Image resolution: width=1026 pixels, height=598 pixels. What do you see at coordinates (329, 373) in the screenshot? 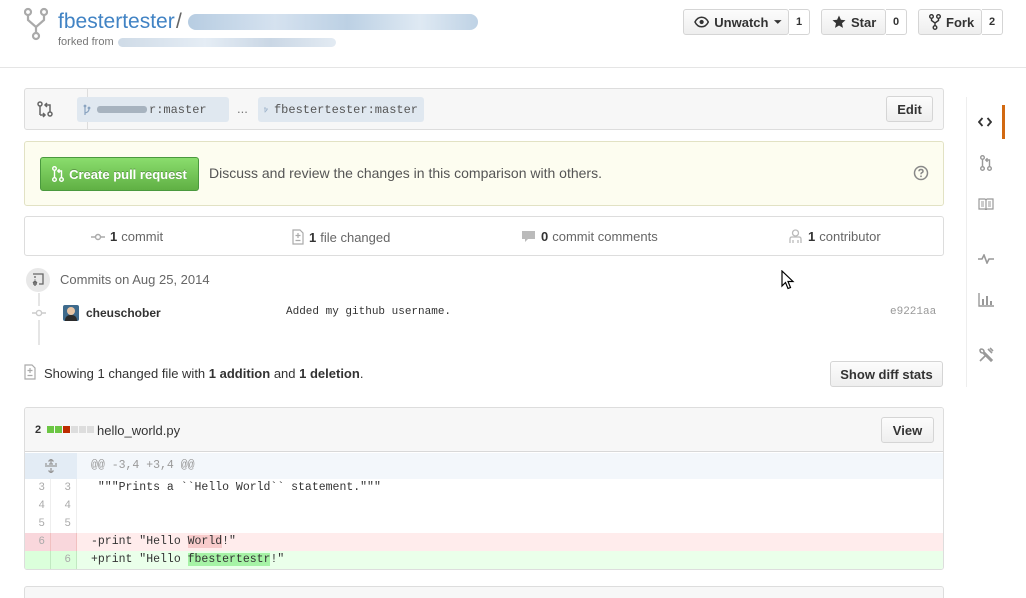
I see `deletions-count: 1 deletion` at bounding box center [329, 373].